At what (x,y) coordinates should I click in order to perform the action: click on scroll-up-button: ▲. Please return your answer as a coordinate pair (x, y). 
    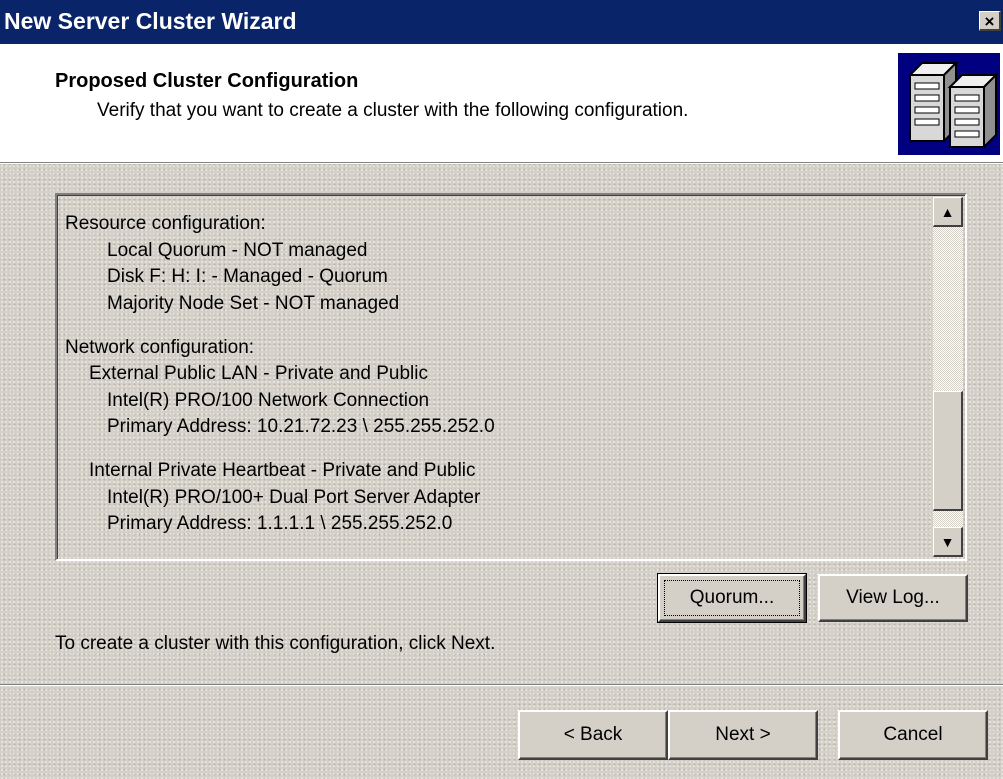
    Looking at the image, I should click on (948, 212).